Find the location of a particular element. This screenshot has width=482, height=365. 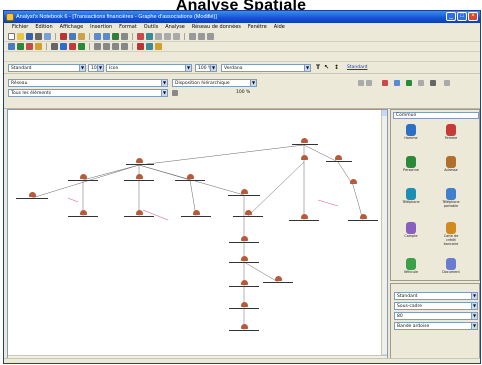

canvas-vertical-scrollbar is located at coordinates (384, 235).